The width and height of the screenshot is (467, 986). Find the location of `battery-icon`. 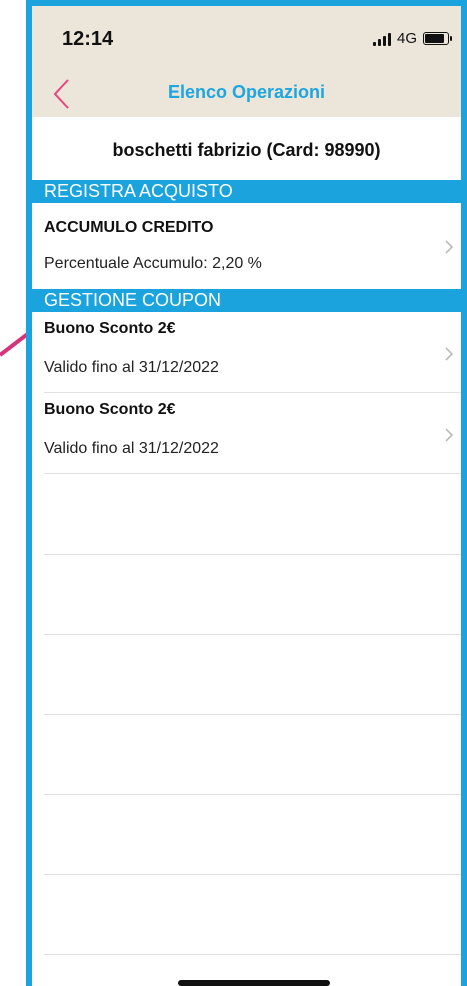

battery-icon is located at coordinates (437, 38).